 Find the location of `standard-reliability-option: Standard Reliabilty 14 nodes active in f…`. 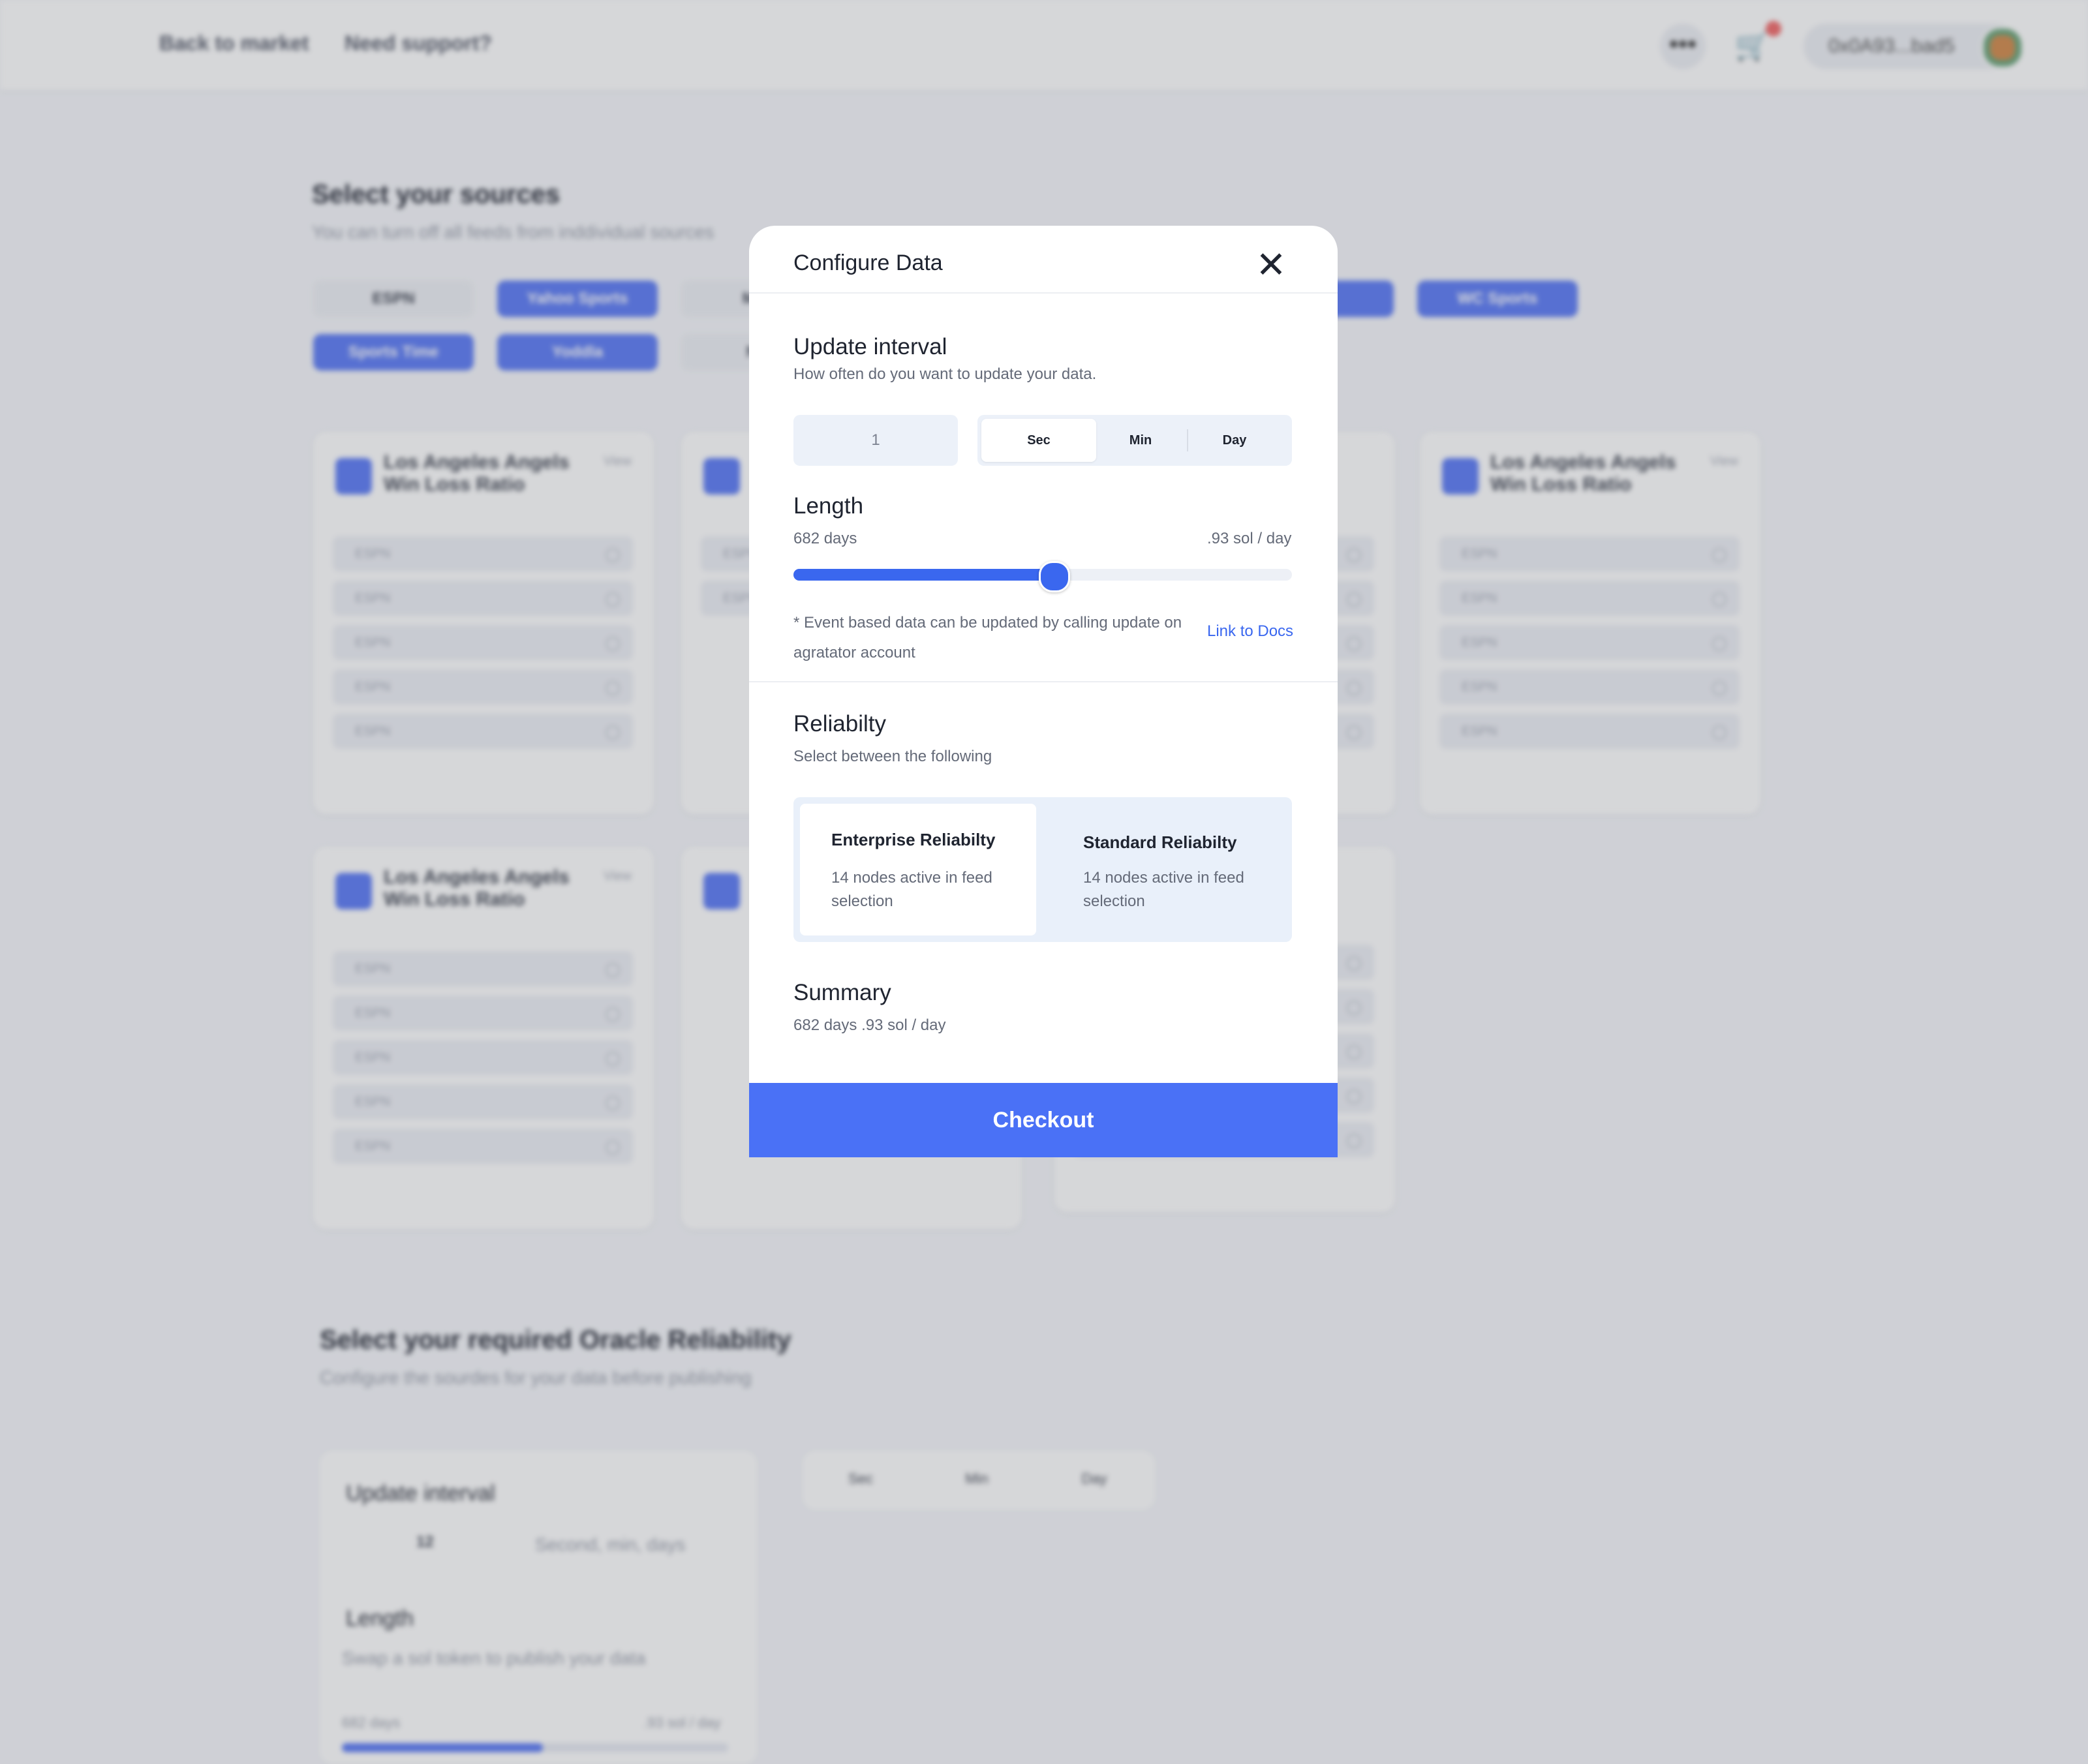

standard-reliability-option: Standard Reliabilty 14 nodes active in f… is located at coordinates (1170, 869).